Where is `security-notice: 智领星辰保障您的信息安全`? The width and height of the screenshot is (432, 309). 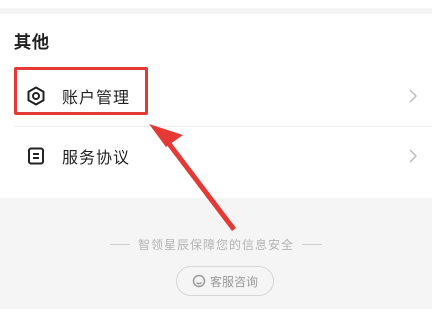
security-notice: 智领星辰保障您的信息安全 is located at coordinates (216, 244).